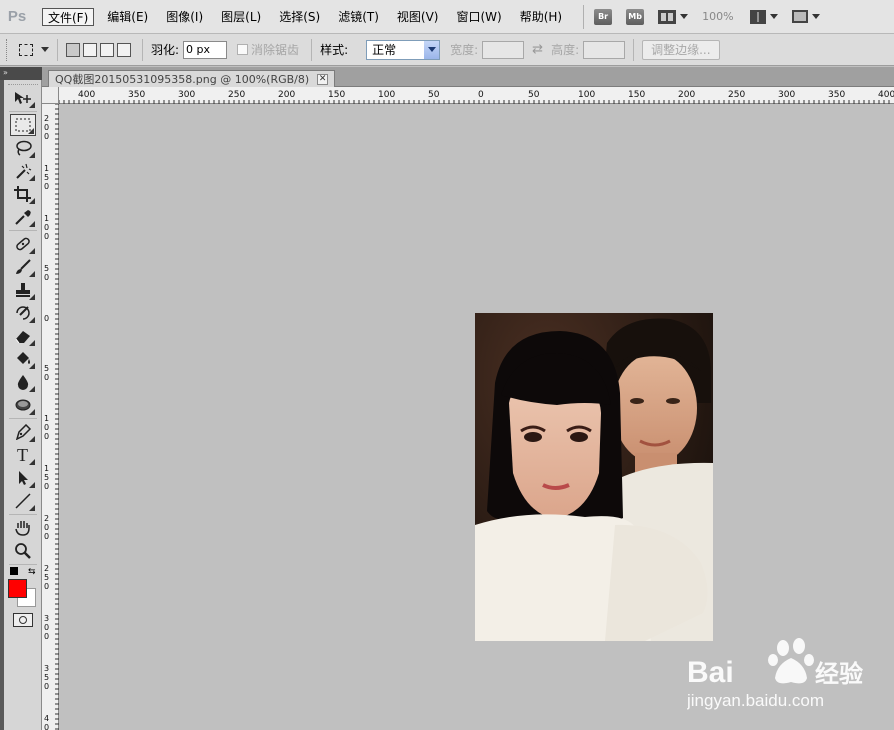  What do you see at coordinates (86, 95) in the screenshot?
I see `ruler-label: 400` at bounding box center [86, 95].